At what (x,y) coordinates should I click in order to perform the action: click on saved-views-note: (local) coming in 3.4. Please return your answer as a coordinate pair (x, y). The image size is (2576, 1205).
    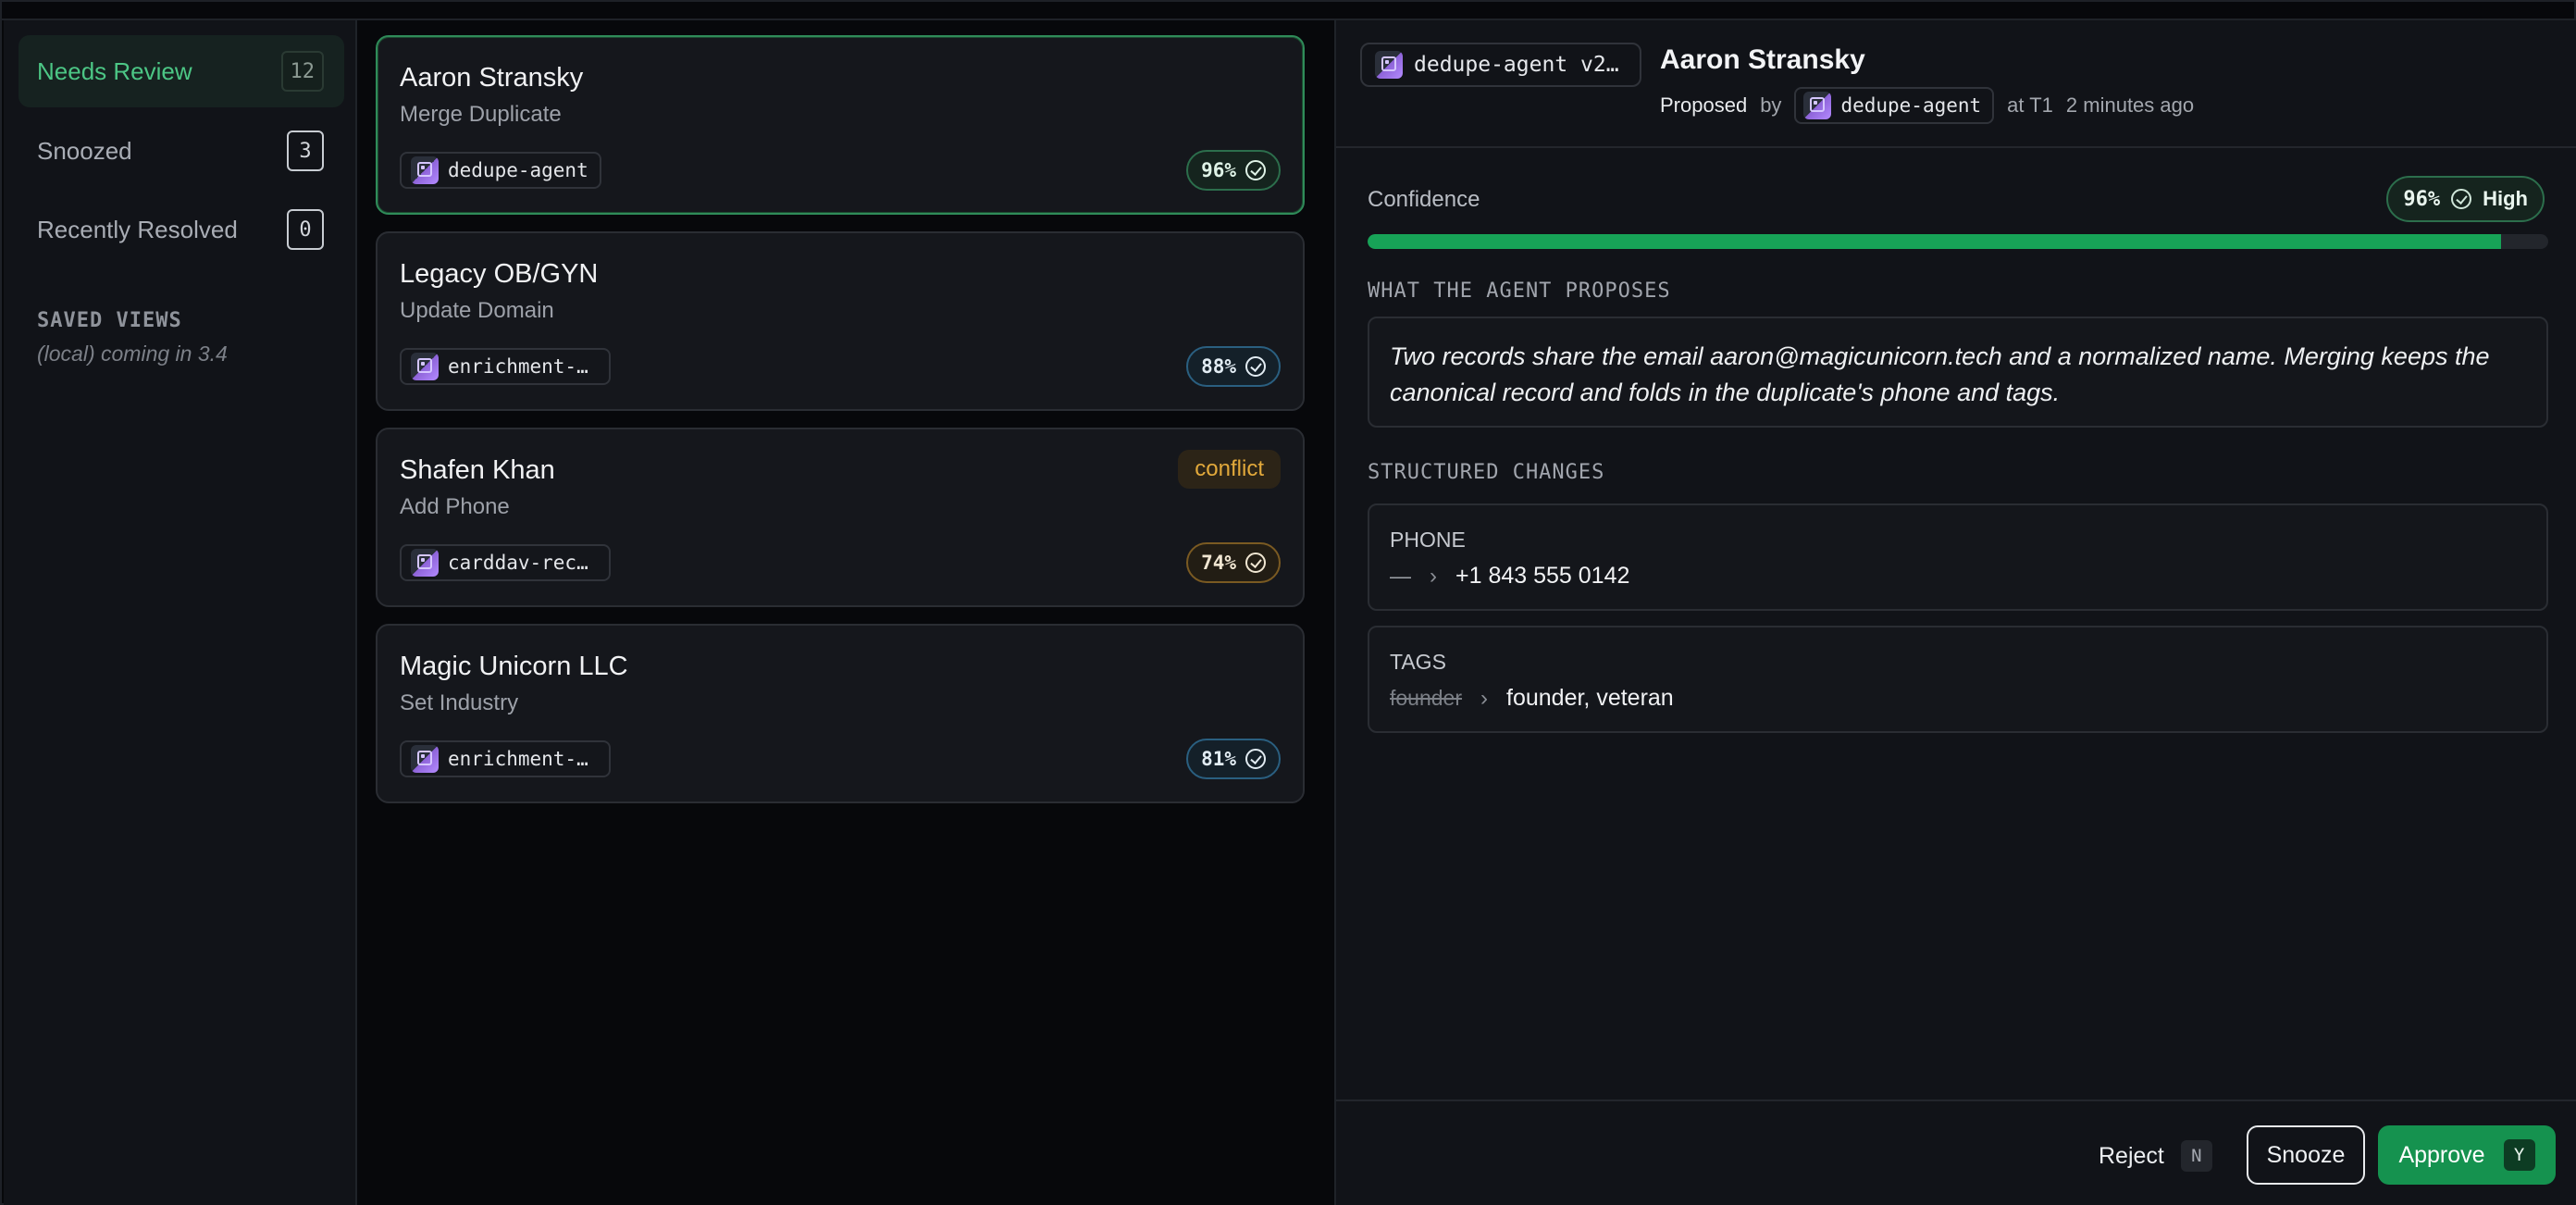
    Looking at the image, I should click on (132, 354).